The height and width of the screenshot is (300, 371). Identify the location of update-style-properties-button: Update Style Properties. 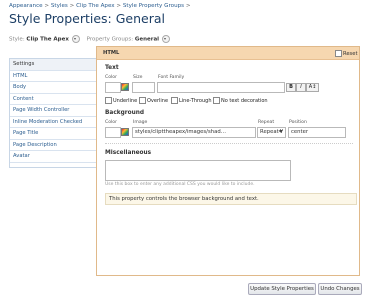
(282, 289).